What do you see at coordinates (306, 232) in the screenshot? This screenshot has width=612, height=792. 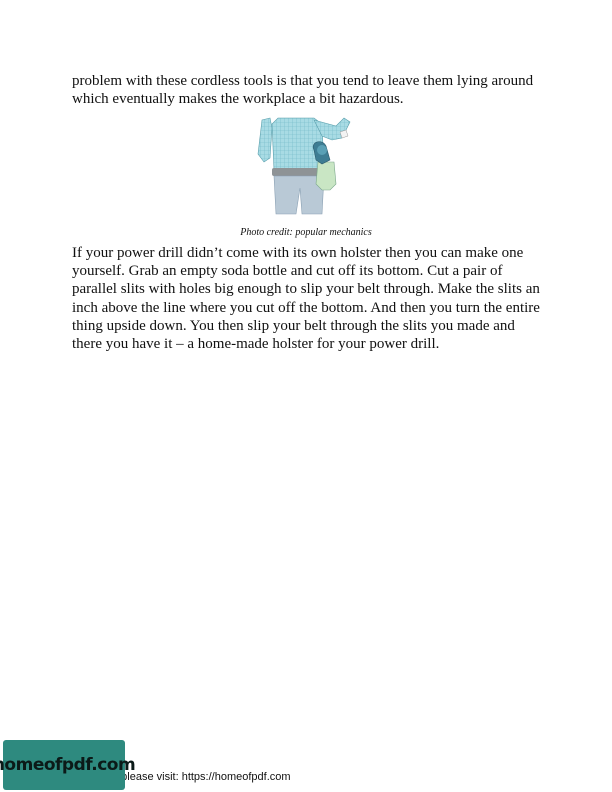 I see `figure-caption: Photo credit: popular mechanics` at bounding box center [306, 232].